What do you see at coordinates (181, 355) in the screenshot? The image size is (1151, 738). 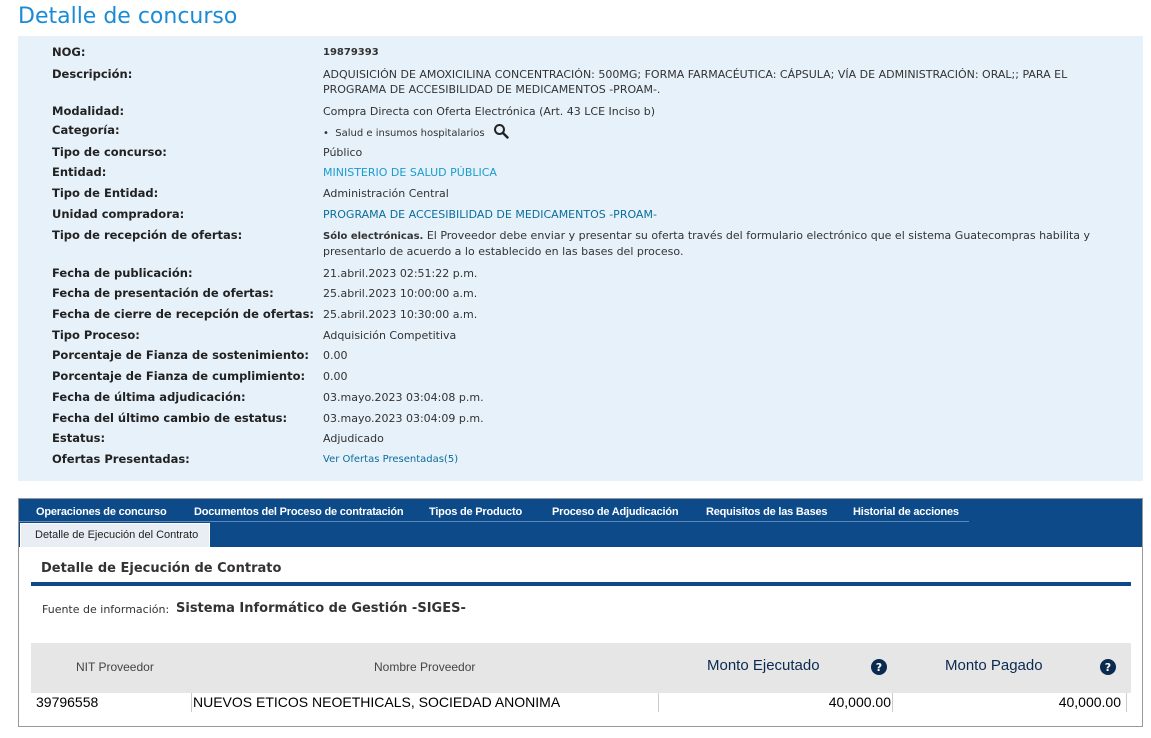 I see `detail-label: Porcentaje de Fianza de sostenimiento:` at bounding box center [181, 355].